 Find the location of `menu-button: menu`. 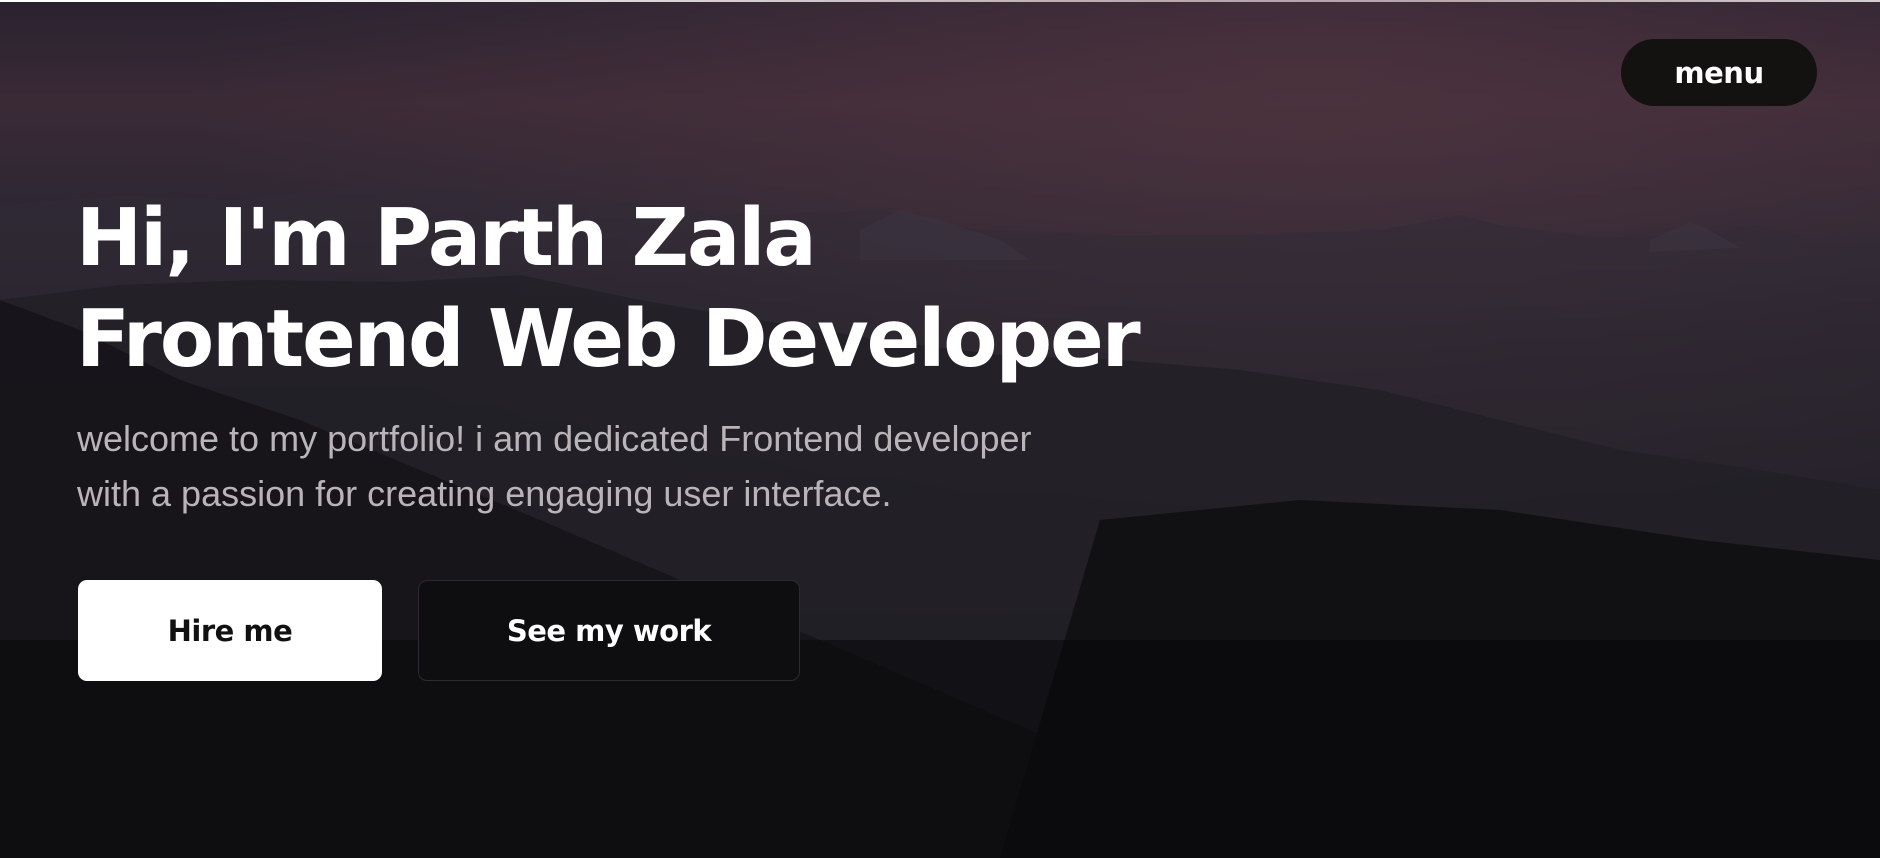

menu-button: menu is located at coordinates (1719, 72).